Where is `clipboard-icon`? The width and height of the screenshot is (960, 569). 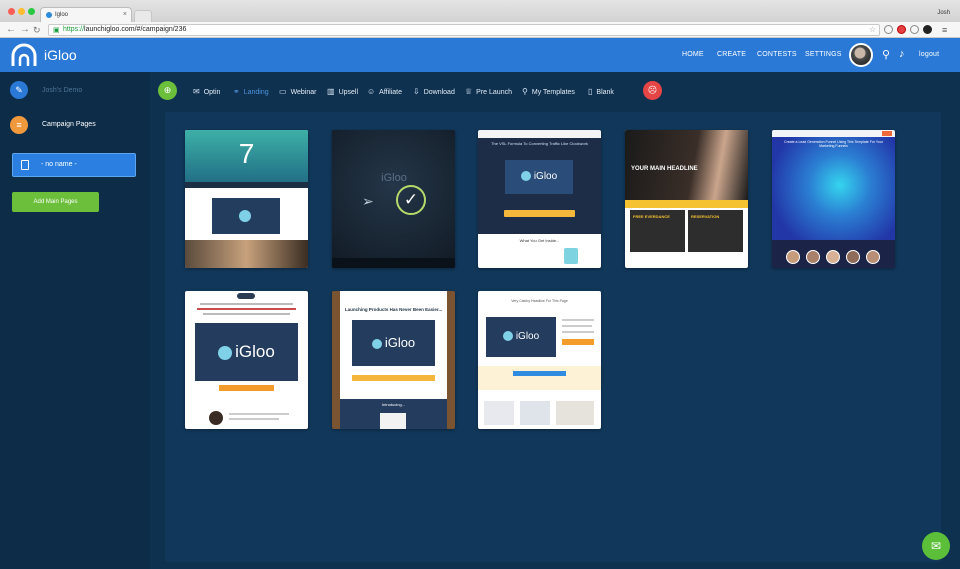 clipboard-icon is located at coordinates (571, 256).